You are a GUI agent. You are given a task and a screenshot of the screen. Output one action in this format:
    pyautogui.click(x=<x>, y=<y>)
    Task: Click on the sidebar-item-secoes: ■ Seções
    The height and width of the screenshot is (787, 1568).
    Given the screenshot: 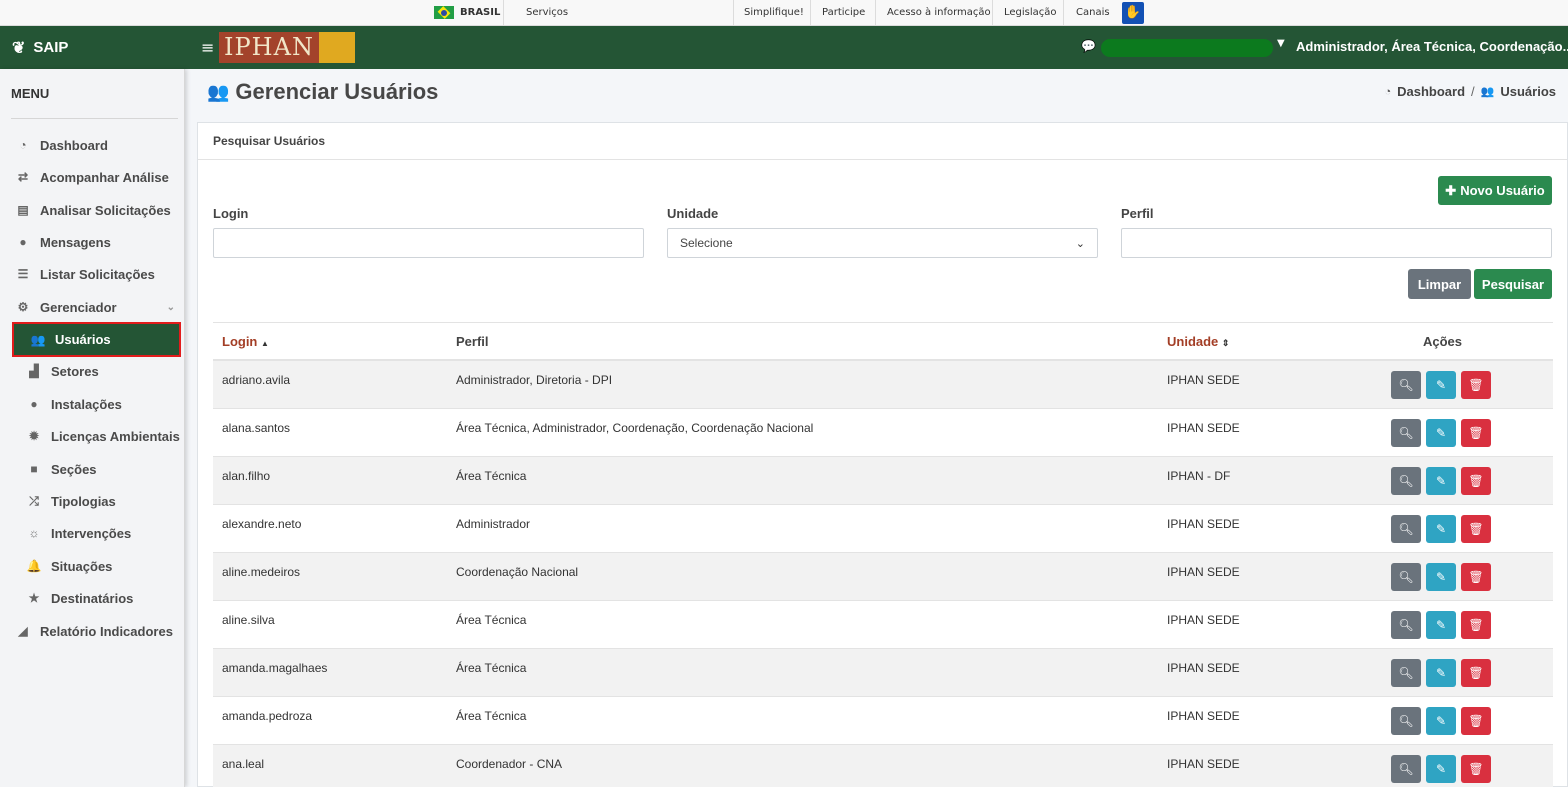 What is the action you would take?
    pyautogui.click(x=101, y=469)
    